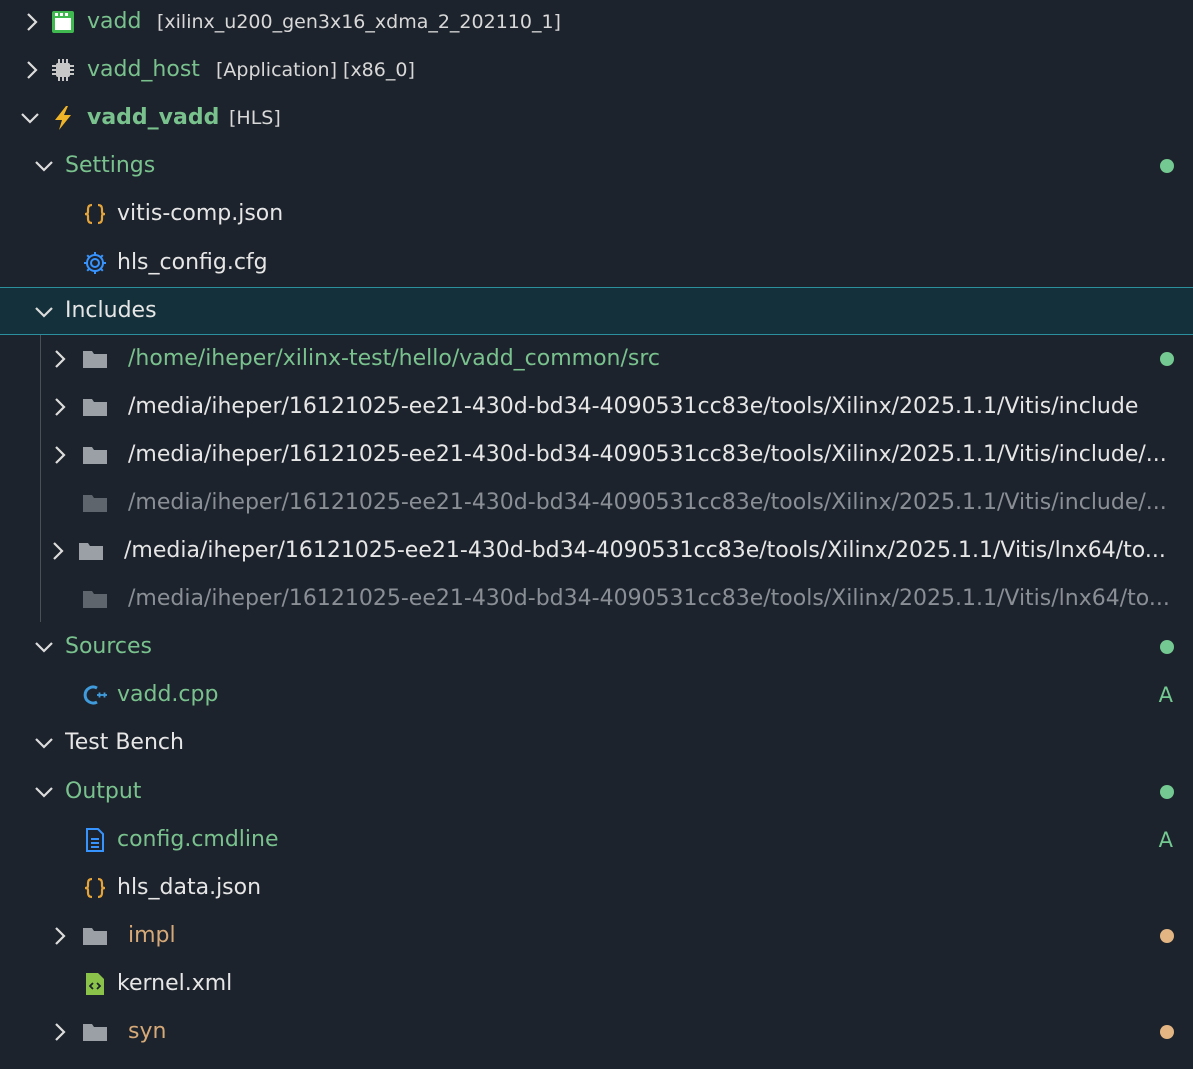  I want to click on tree-item-syn: syn, so click(596, 1032).